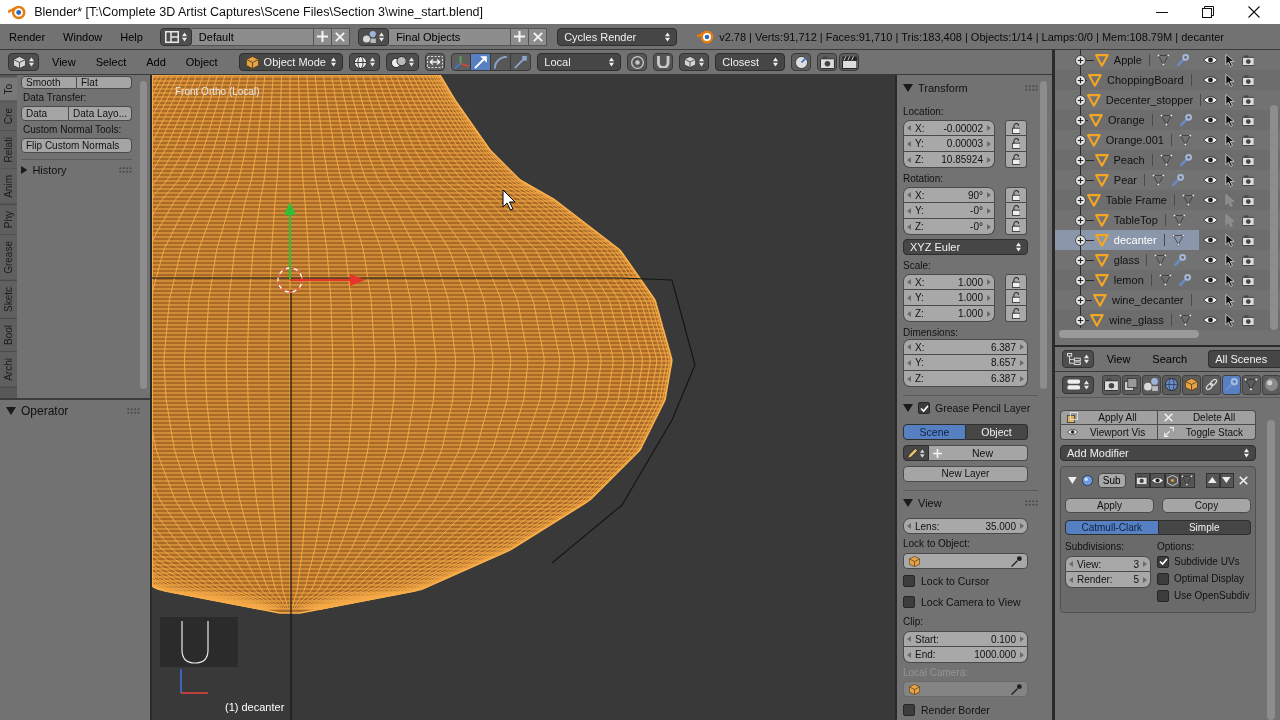 The width and height of the screenshot is (1280, 720). I want to click on render-engine-dropdown: Cycles Render, so click(617, 36).